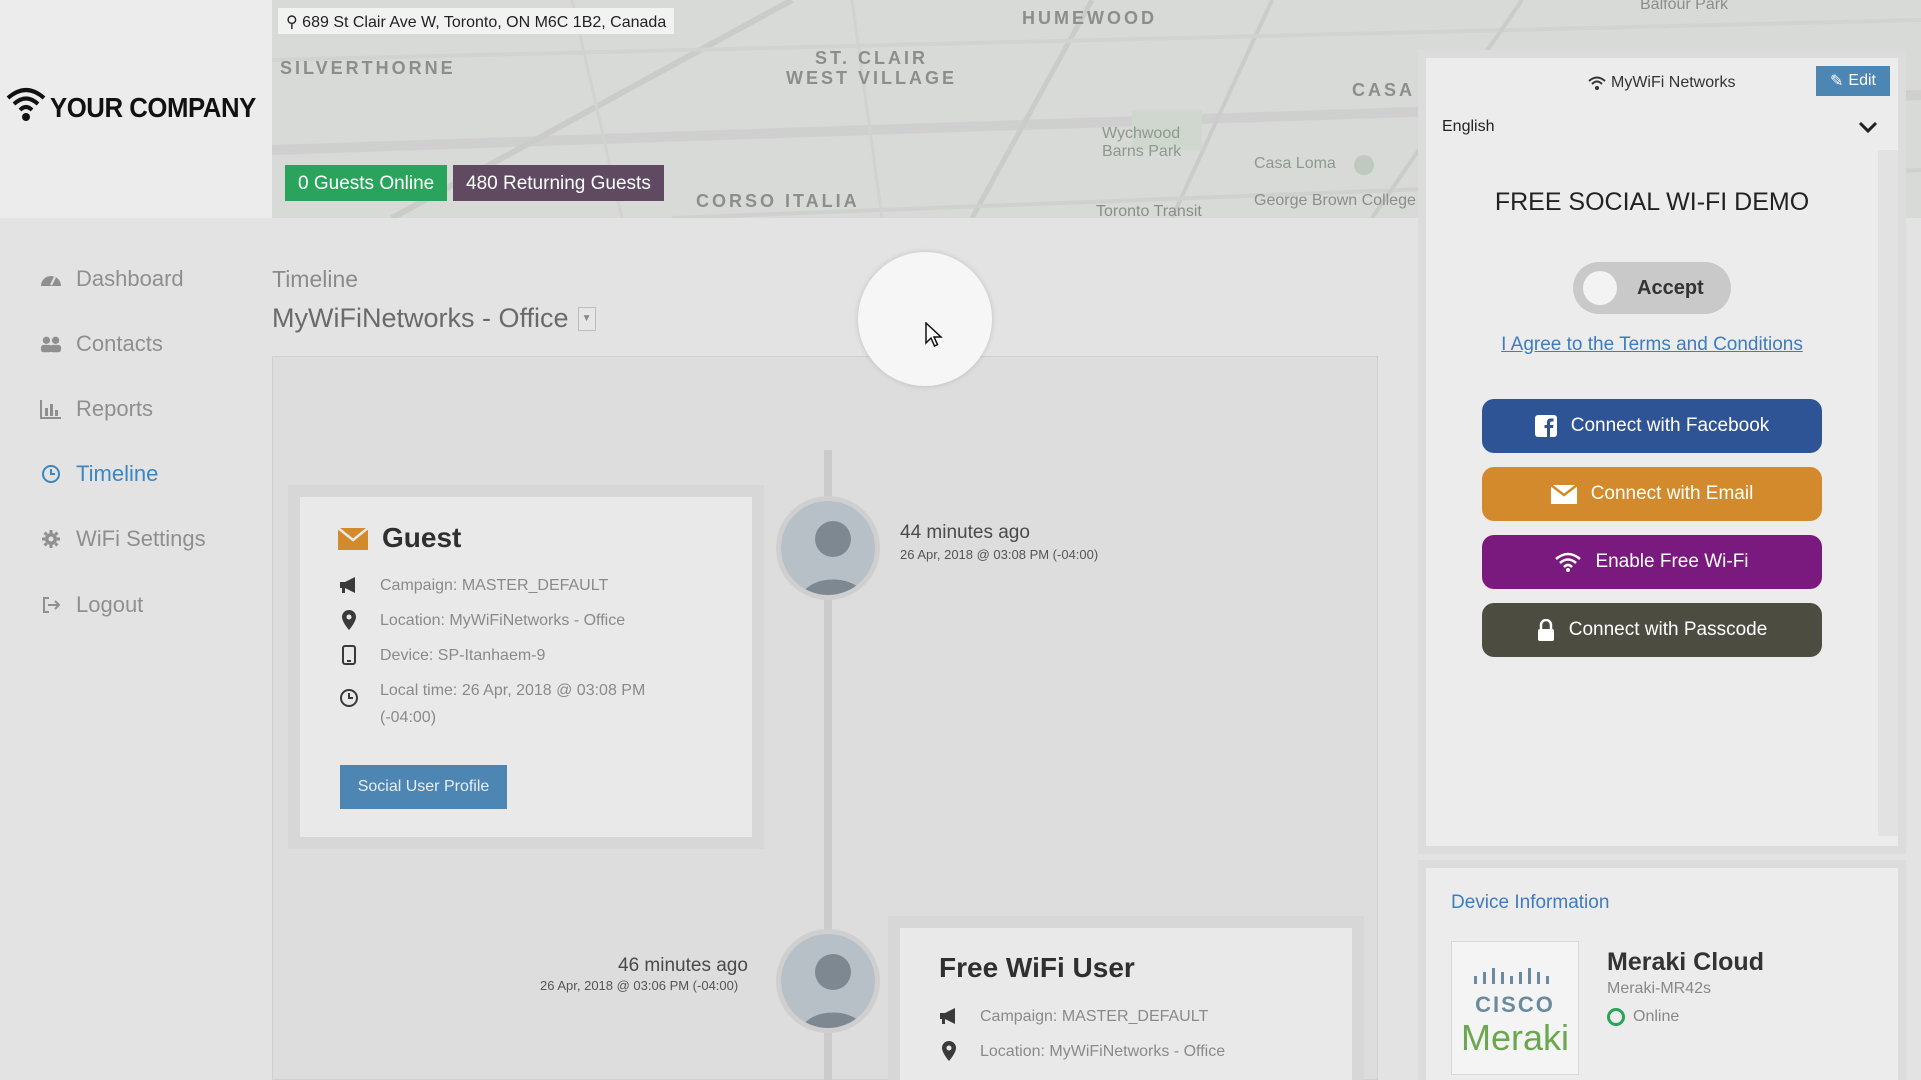 The width and height of the screenshot is (1921, 1080). Describe the element at coordinates (51, 409) in the screenshot. I see `bar-chart-icon` at that location.